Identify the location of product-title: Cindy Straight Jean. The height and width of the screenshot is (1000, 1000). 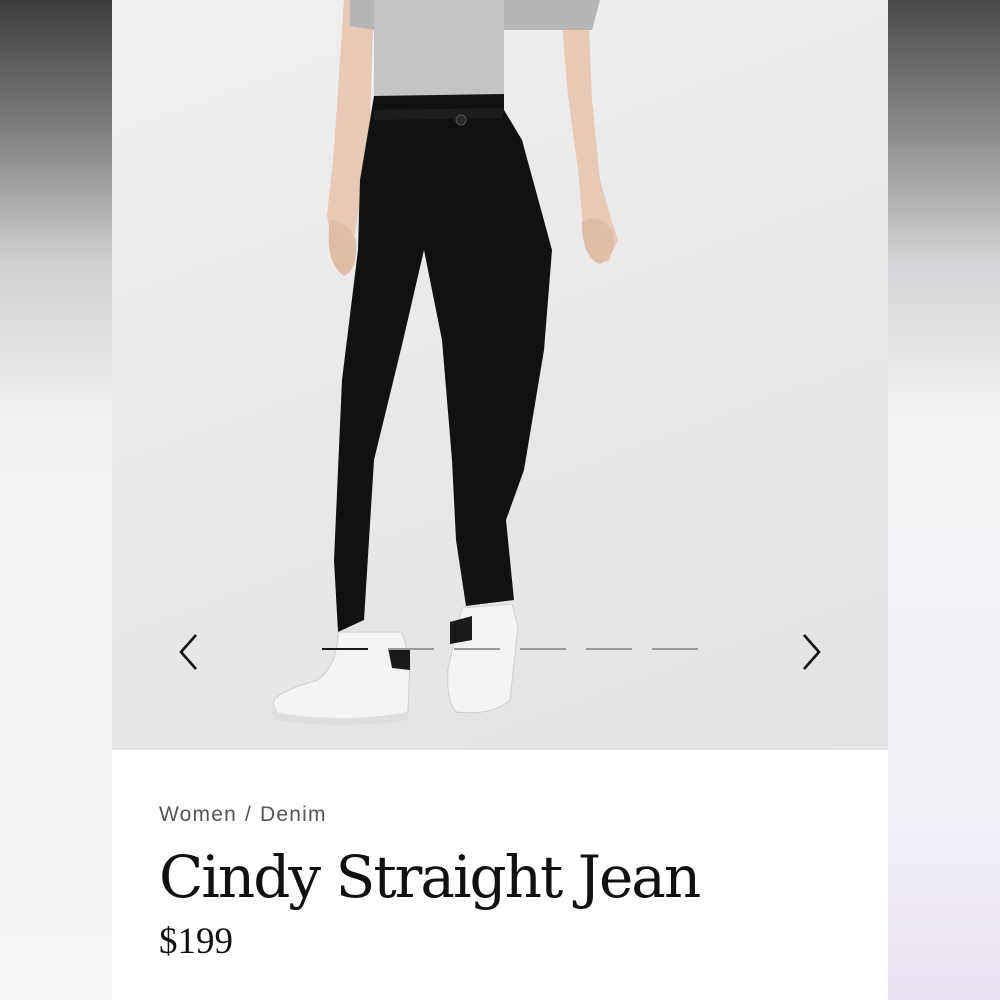
(430, 877).